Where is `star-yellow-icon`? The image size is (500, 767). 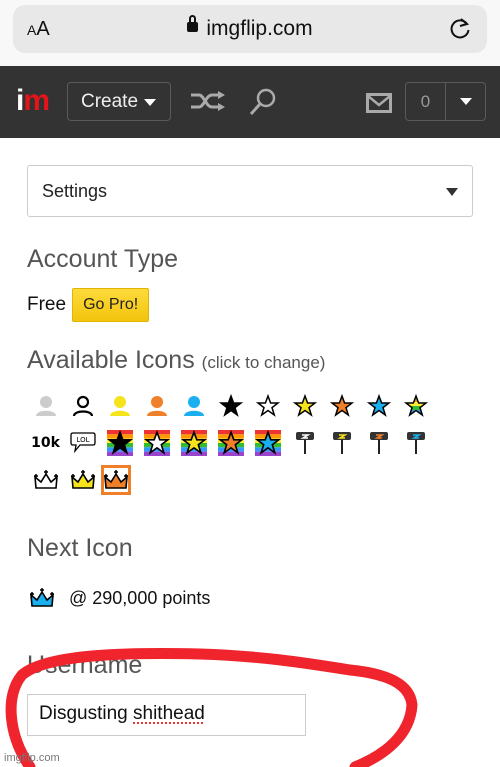 star-yellow-icon is located at coordinates (304, 406).